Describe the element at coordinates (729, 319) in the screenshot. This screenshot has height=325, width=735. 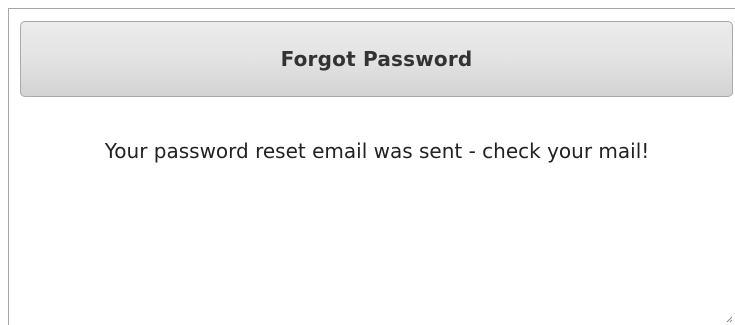
I see `resize-grip-icon` at that location.